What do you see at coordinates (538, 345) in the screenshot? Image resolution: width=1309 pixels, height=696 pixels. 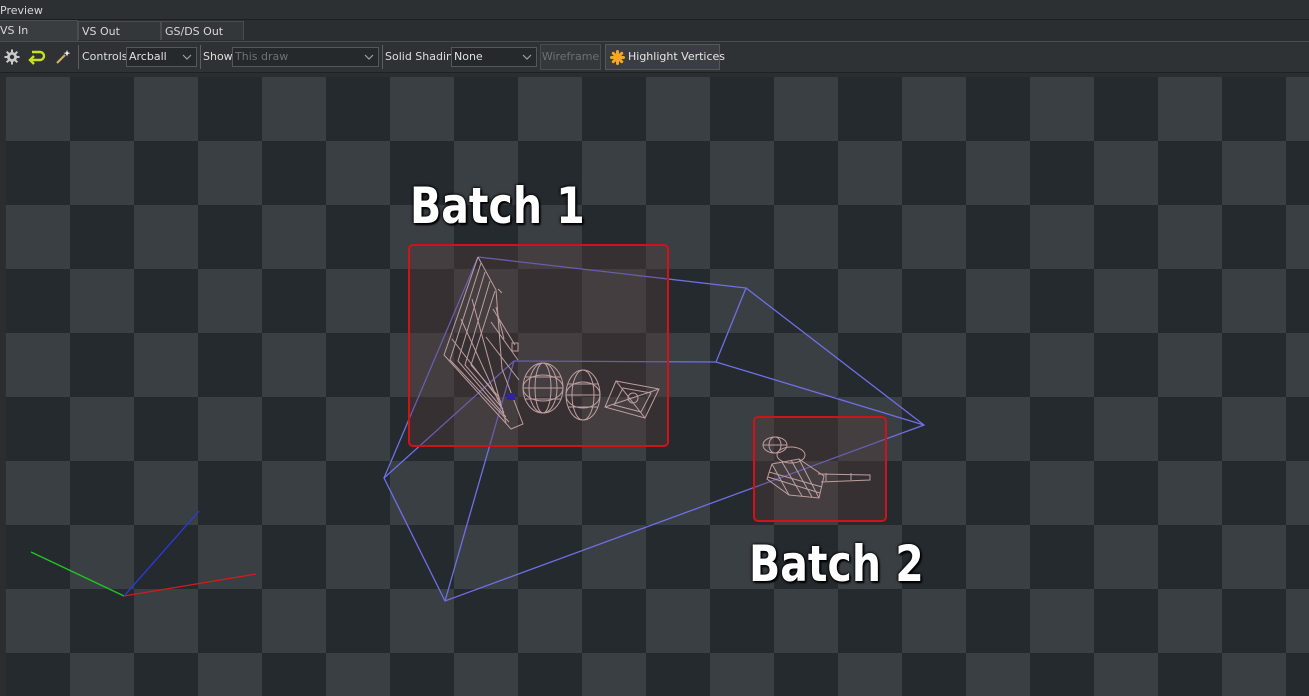 I see `batch-1-box` at bounding box center [538, 345].